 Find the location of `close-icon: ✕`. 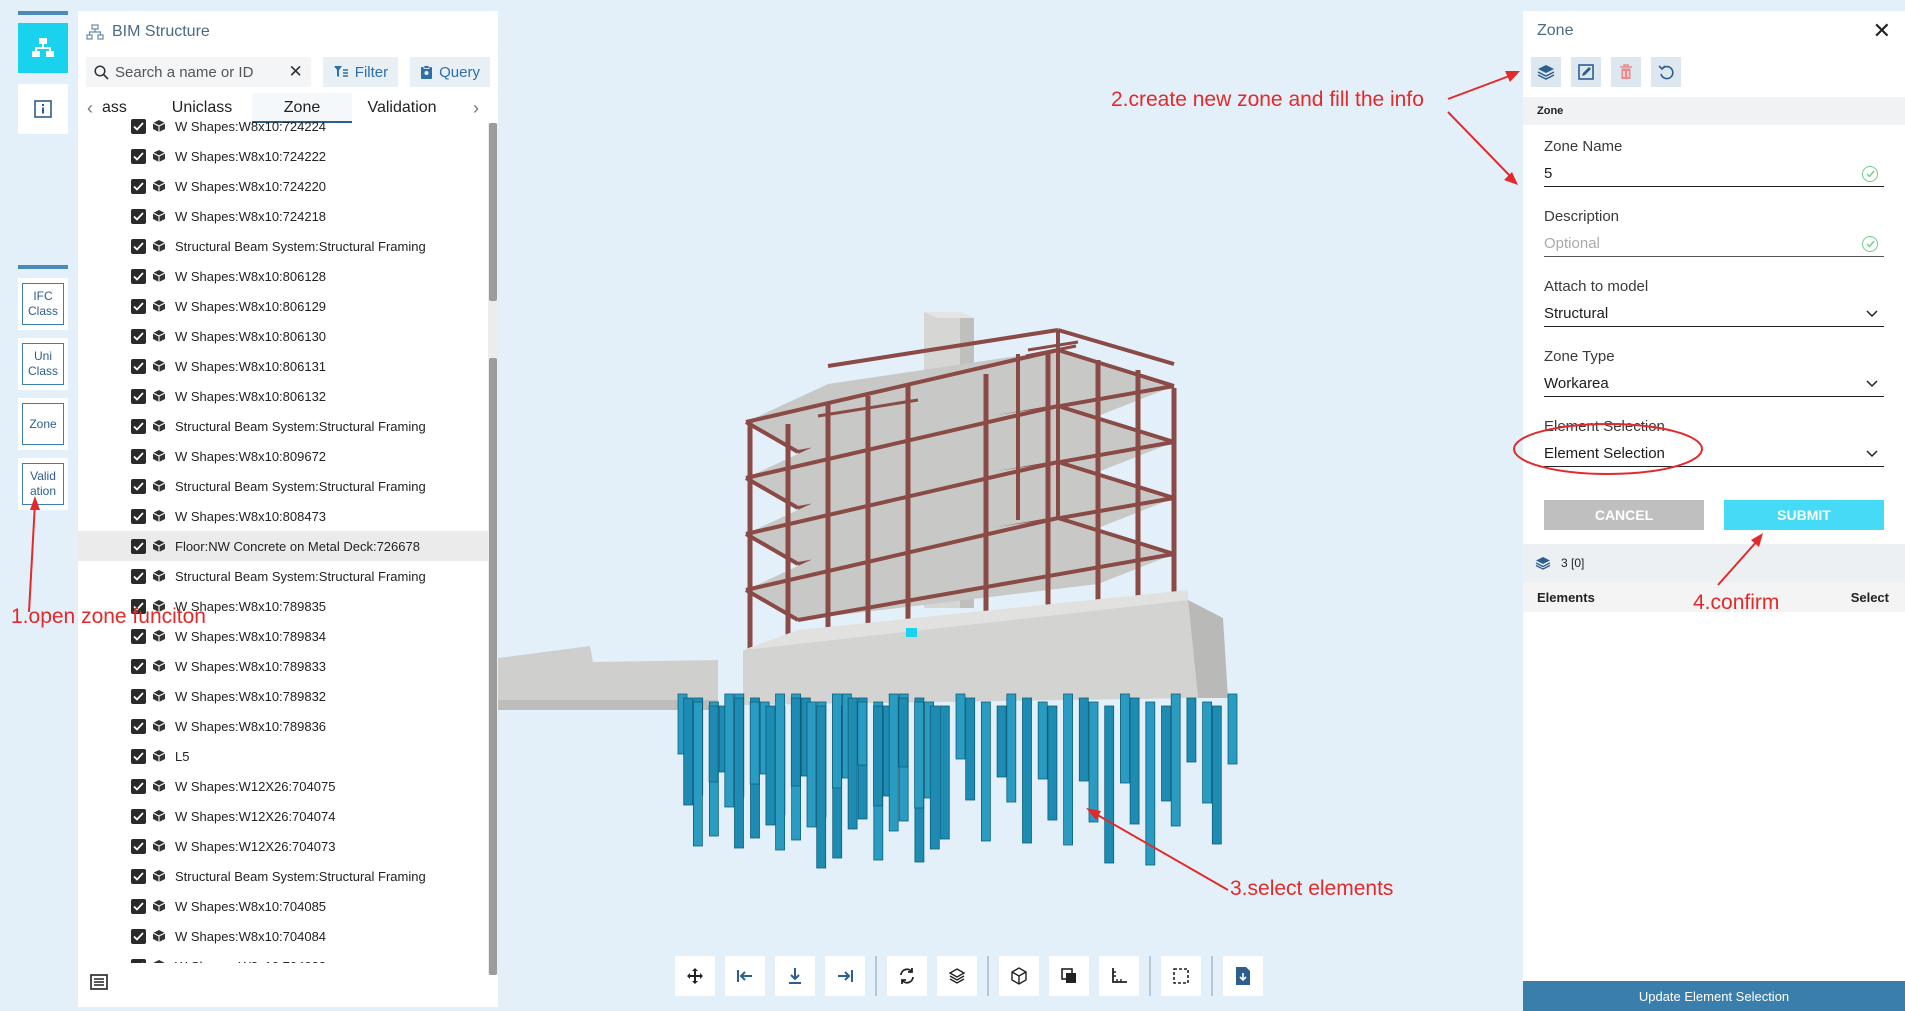

close-icon: ✕ is located at coordinates (1882, 31).